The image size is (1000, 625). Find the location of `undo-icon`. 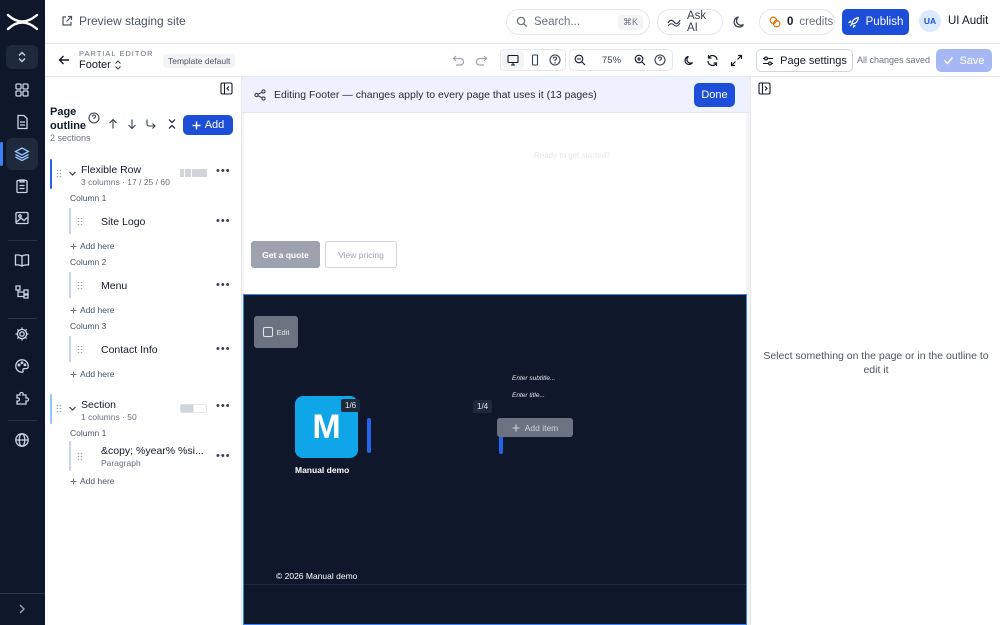

undo-icon is located at coordinates (458, 60).